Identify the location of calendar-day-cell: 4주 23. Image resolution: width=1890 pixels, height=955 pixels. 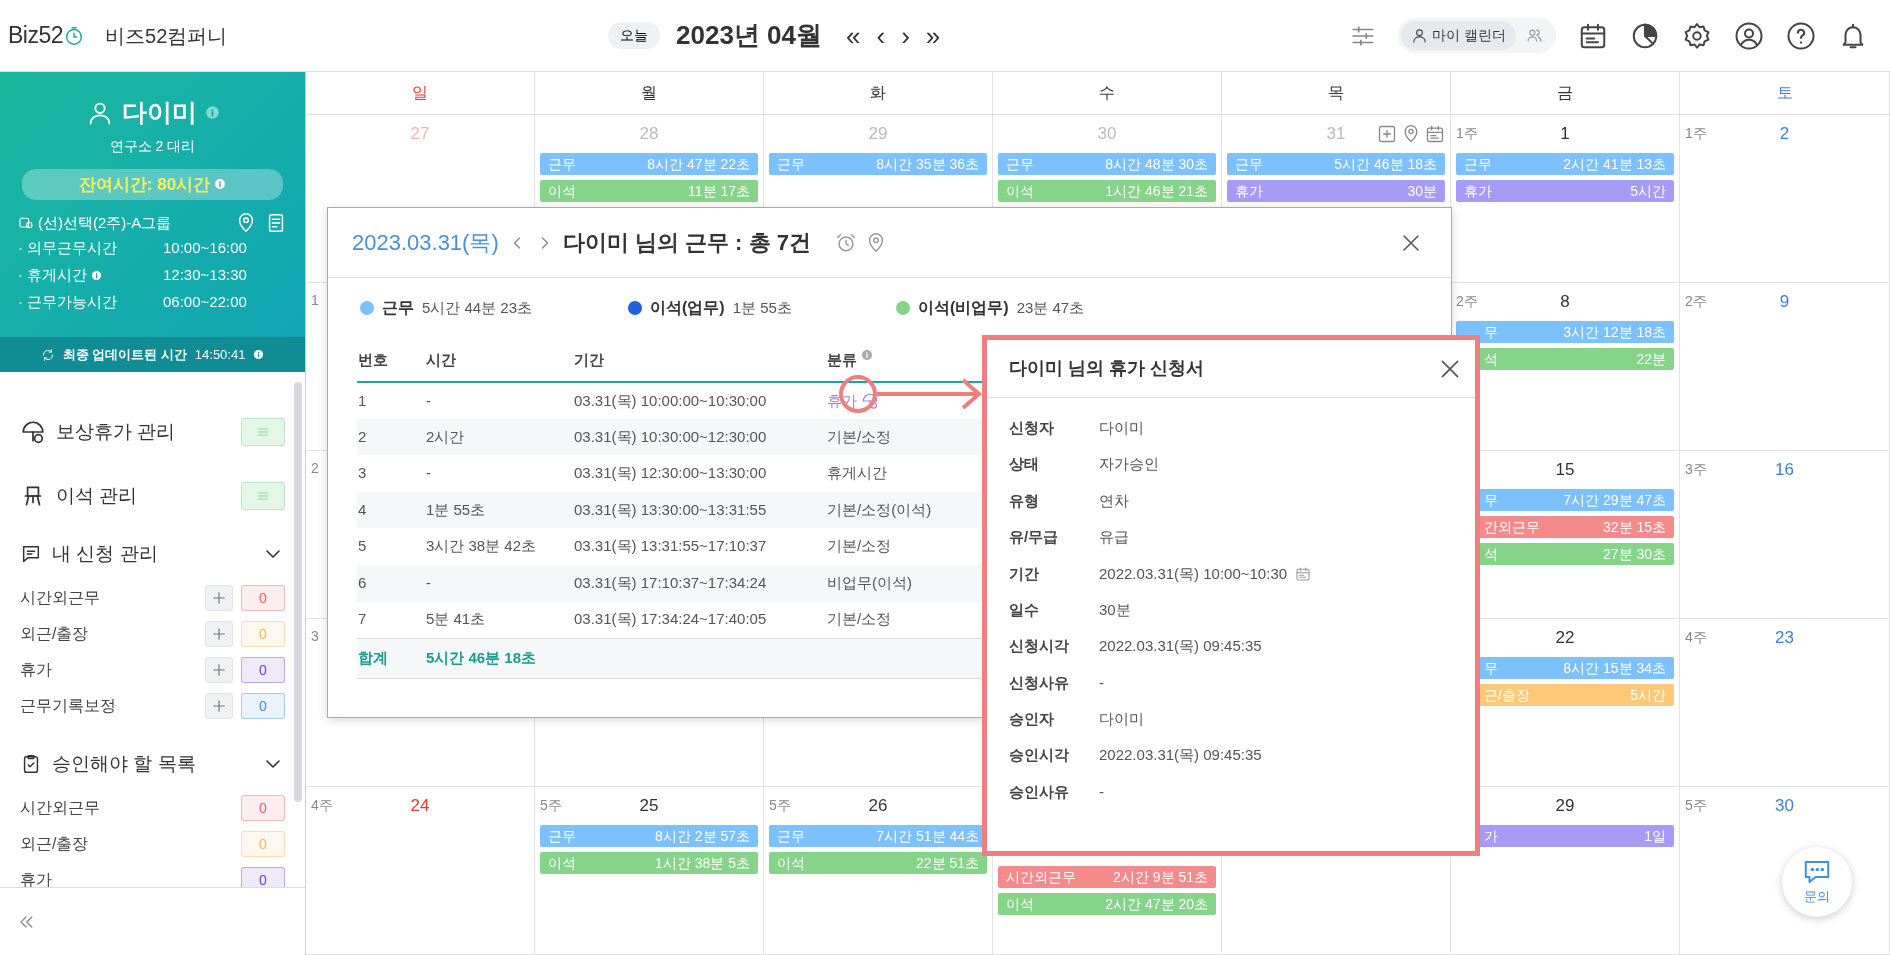
(1785, 703).